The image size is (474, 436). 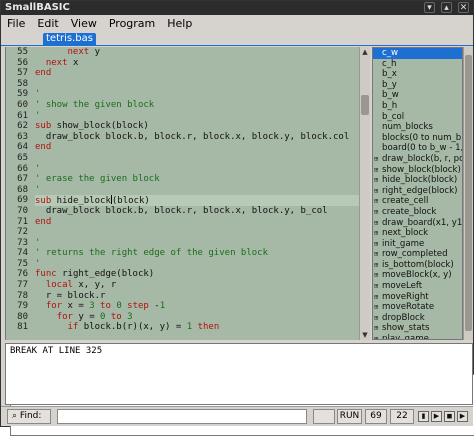 I want to click on symbol-item: ⊞ create_block, so click(x=417, y=212).